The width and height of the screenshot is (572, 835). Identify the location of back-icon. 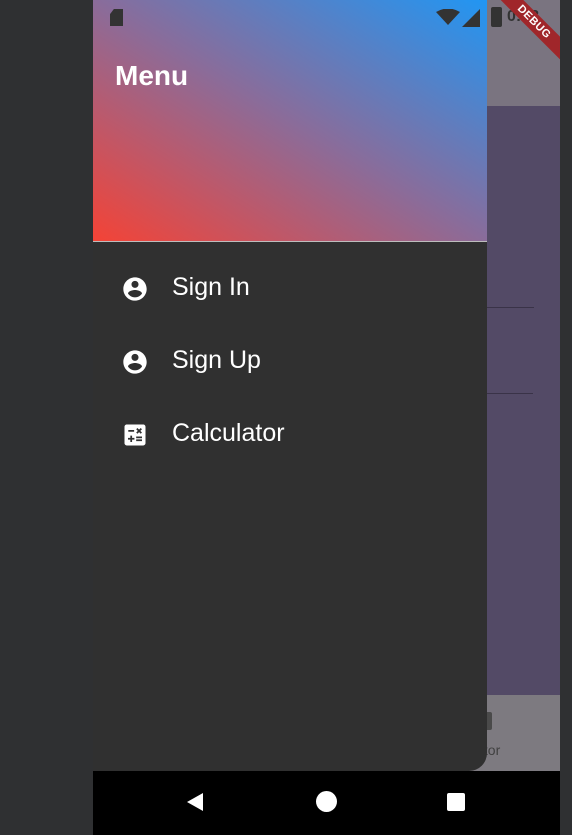
(195, 802).